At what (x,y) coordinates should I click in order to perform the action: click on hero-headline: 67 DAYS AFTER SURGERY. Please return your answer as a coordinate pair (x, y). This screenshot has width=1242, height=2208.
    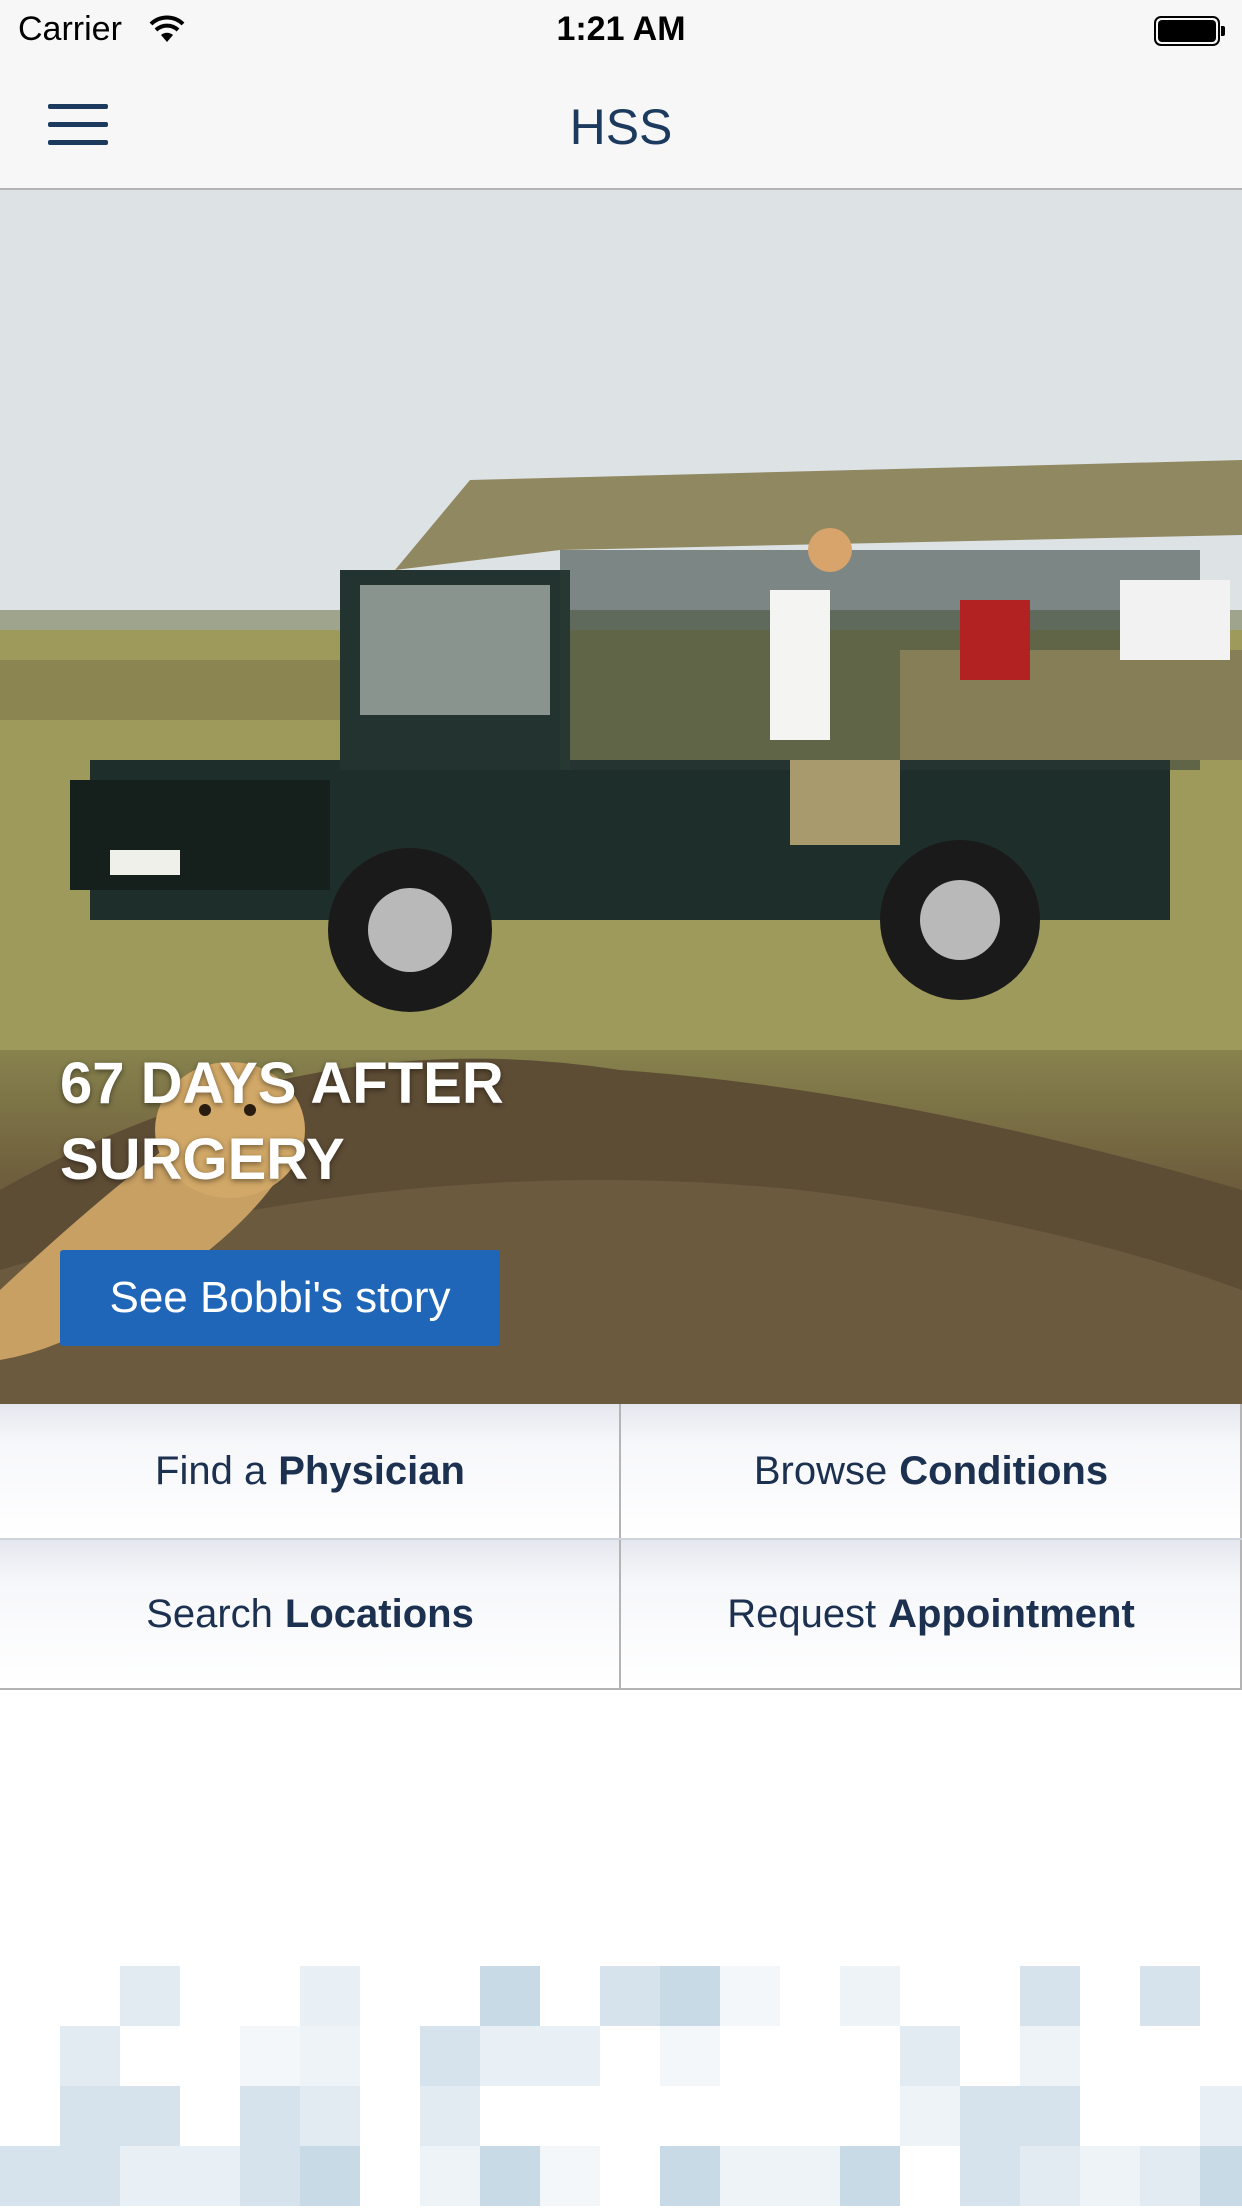
    Looking at the image, I should click on (282, 1121).